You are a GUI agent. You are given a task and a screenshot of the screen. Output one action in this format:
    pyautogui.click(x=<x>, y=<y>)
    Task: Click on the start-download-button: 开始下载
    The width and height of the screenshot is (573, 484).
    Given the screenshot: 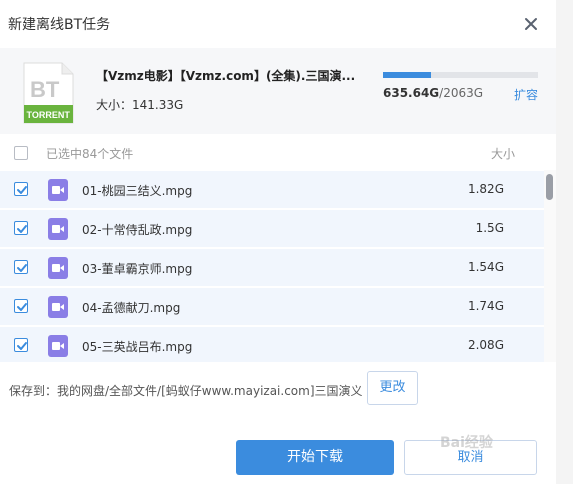 What is the action you would take?
    pyautogui.click(x=315, y=457)
    